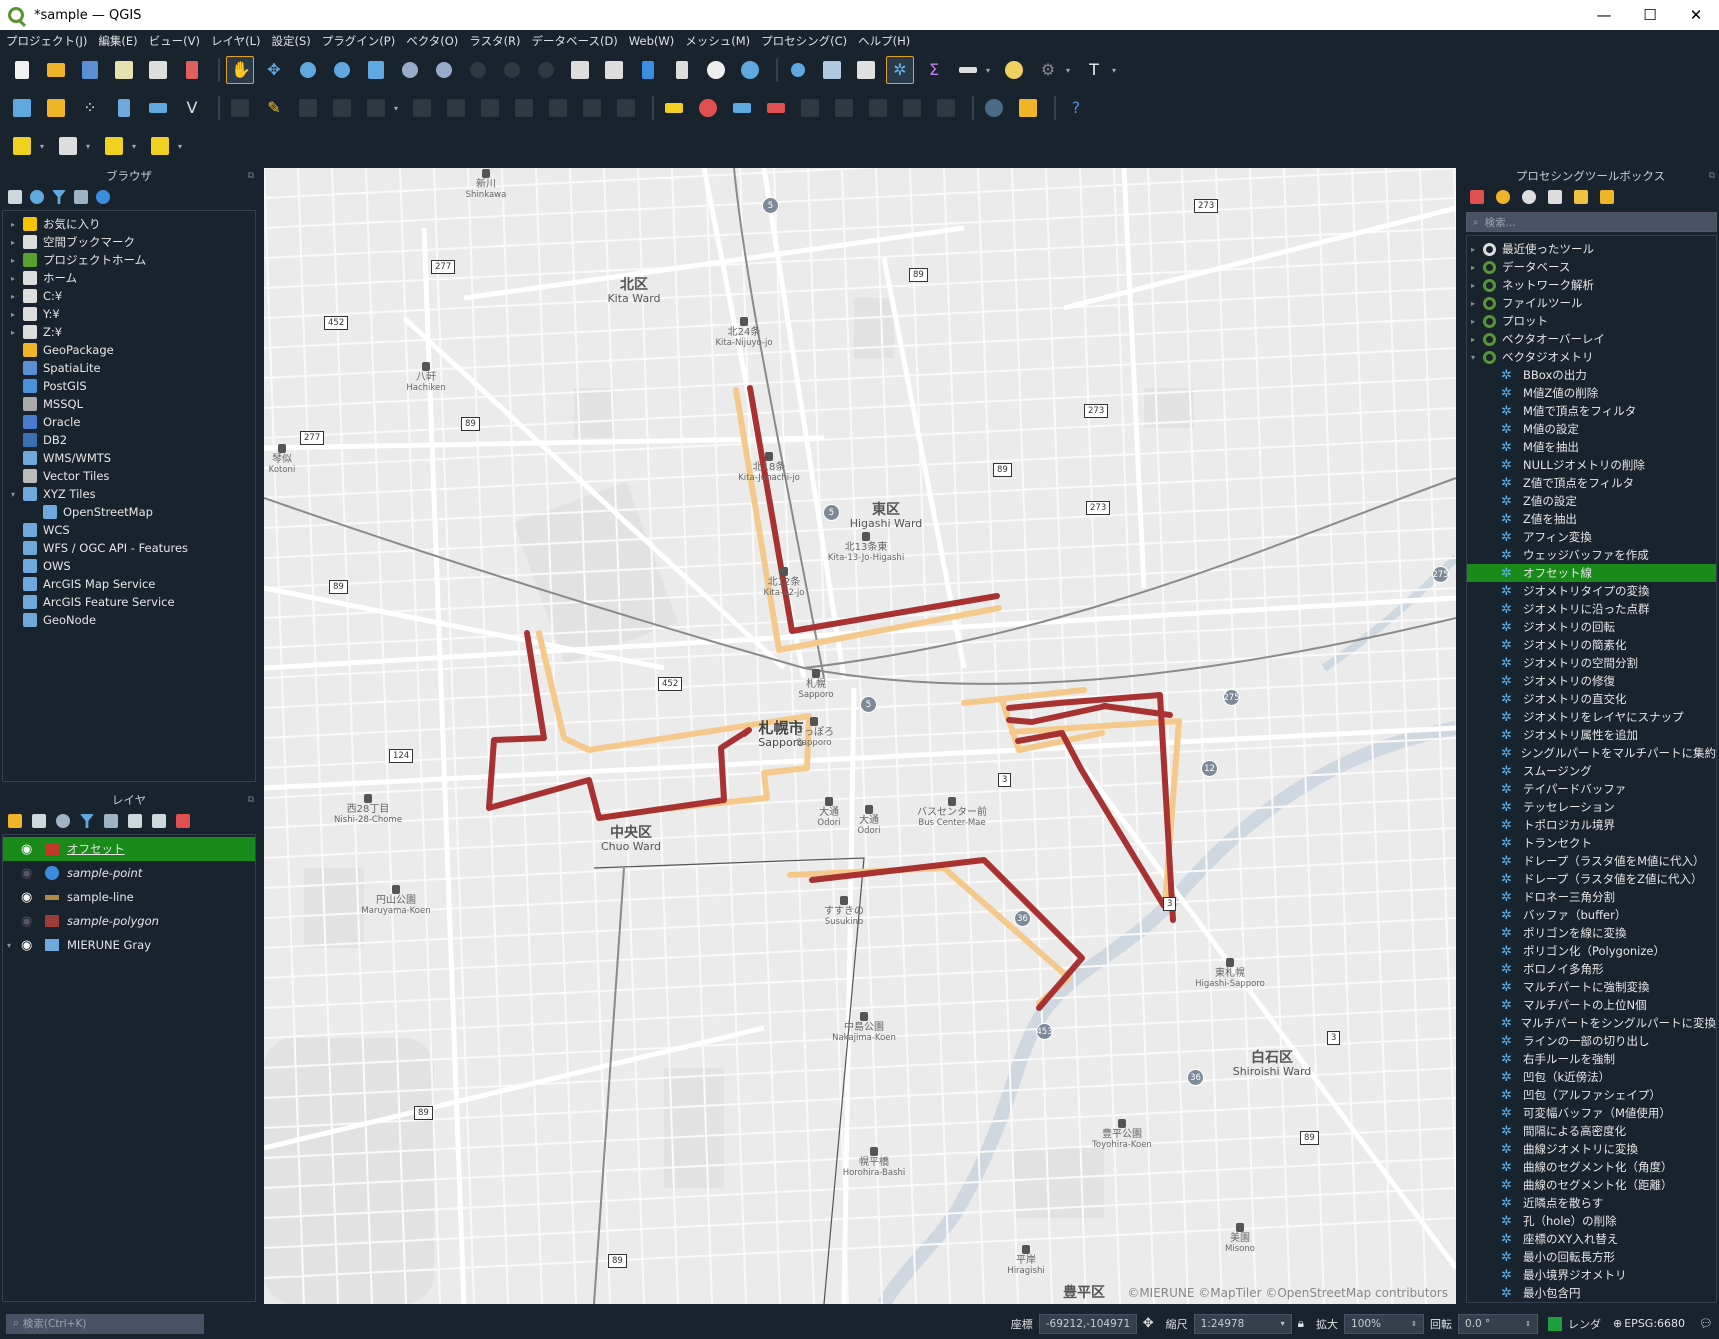 This screenshot has height=1339, width=1719. What do you see at coordinates (1529, 197) in the screenshot?
I see `history-icon` at bounding box center [1529, 197].